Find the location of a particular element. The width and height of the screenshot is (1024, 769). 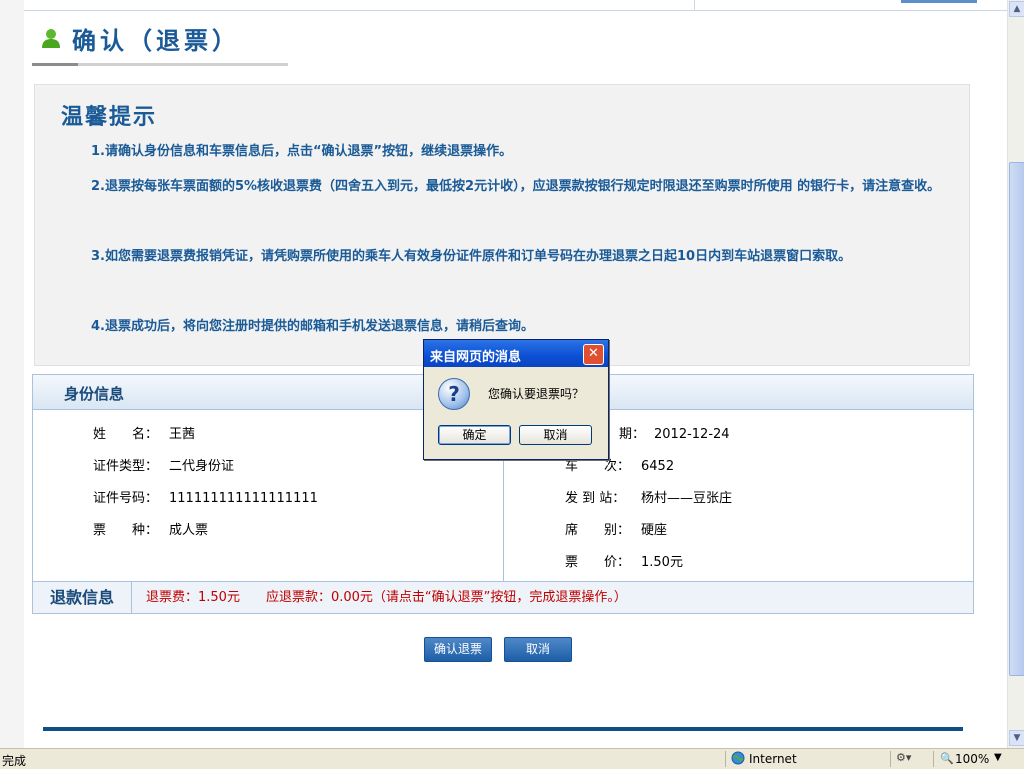

left-margin is located at coordinates (12, 374).